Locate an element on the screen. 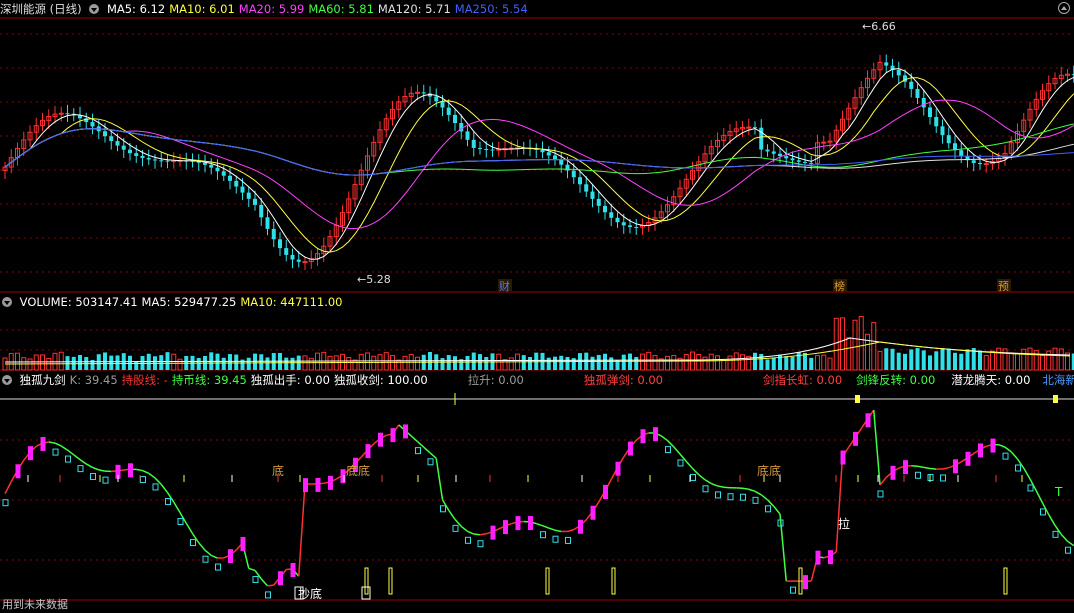 The image size is (1074, 613). indicator-label: 底 is located at coordinates (278, 470).